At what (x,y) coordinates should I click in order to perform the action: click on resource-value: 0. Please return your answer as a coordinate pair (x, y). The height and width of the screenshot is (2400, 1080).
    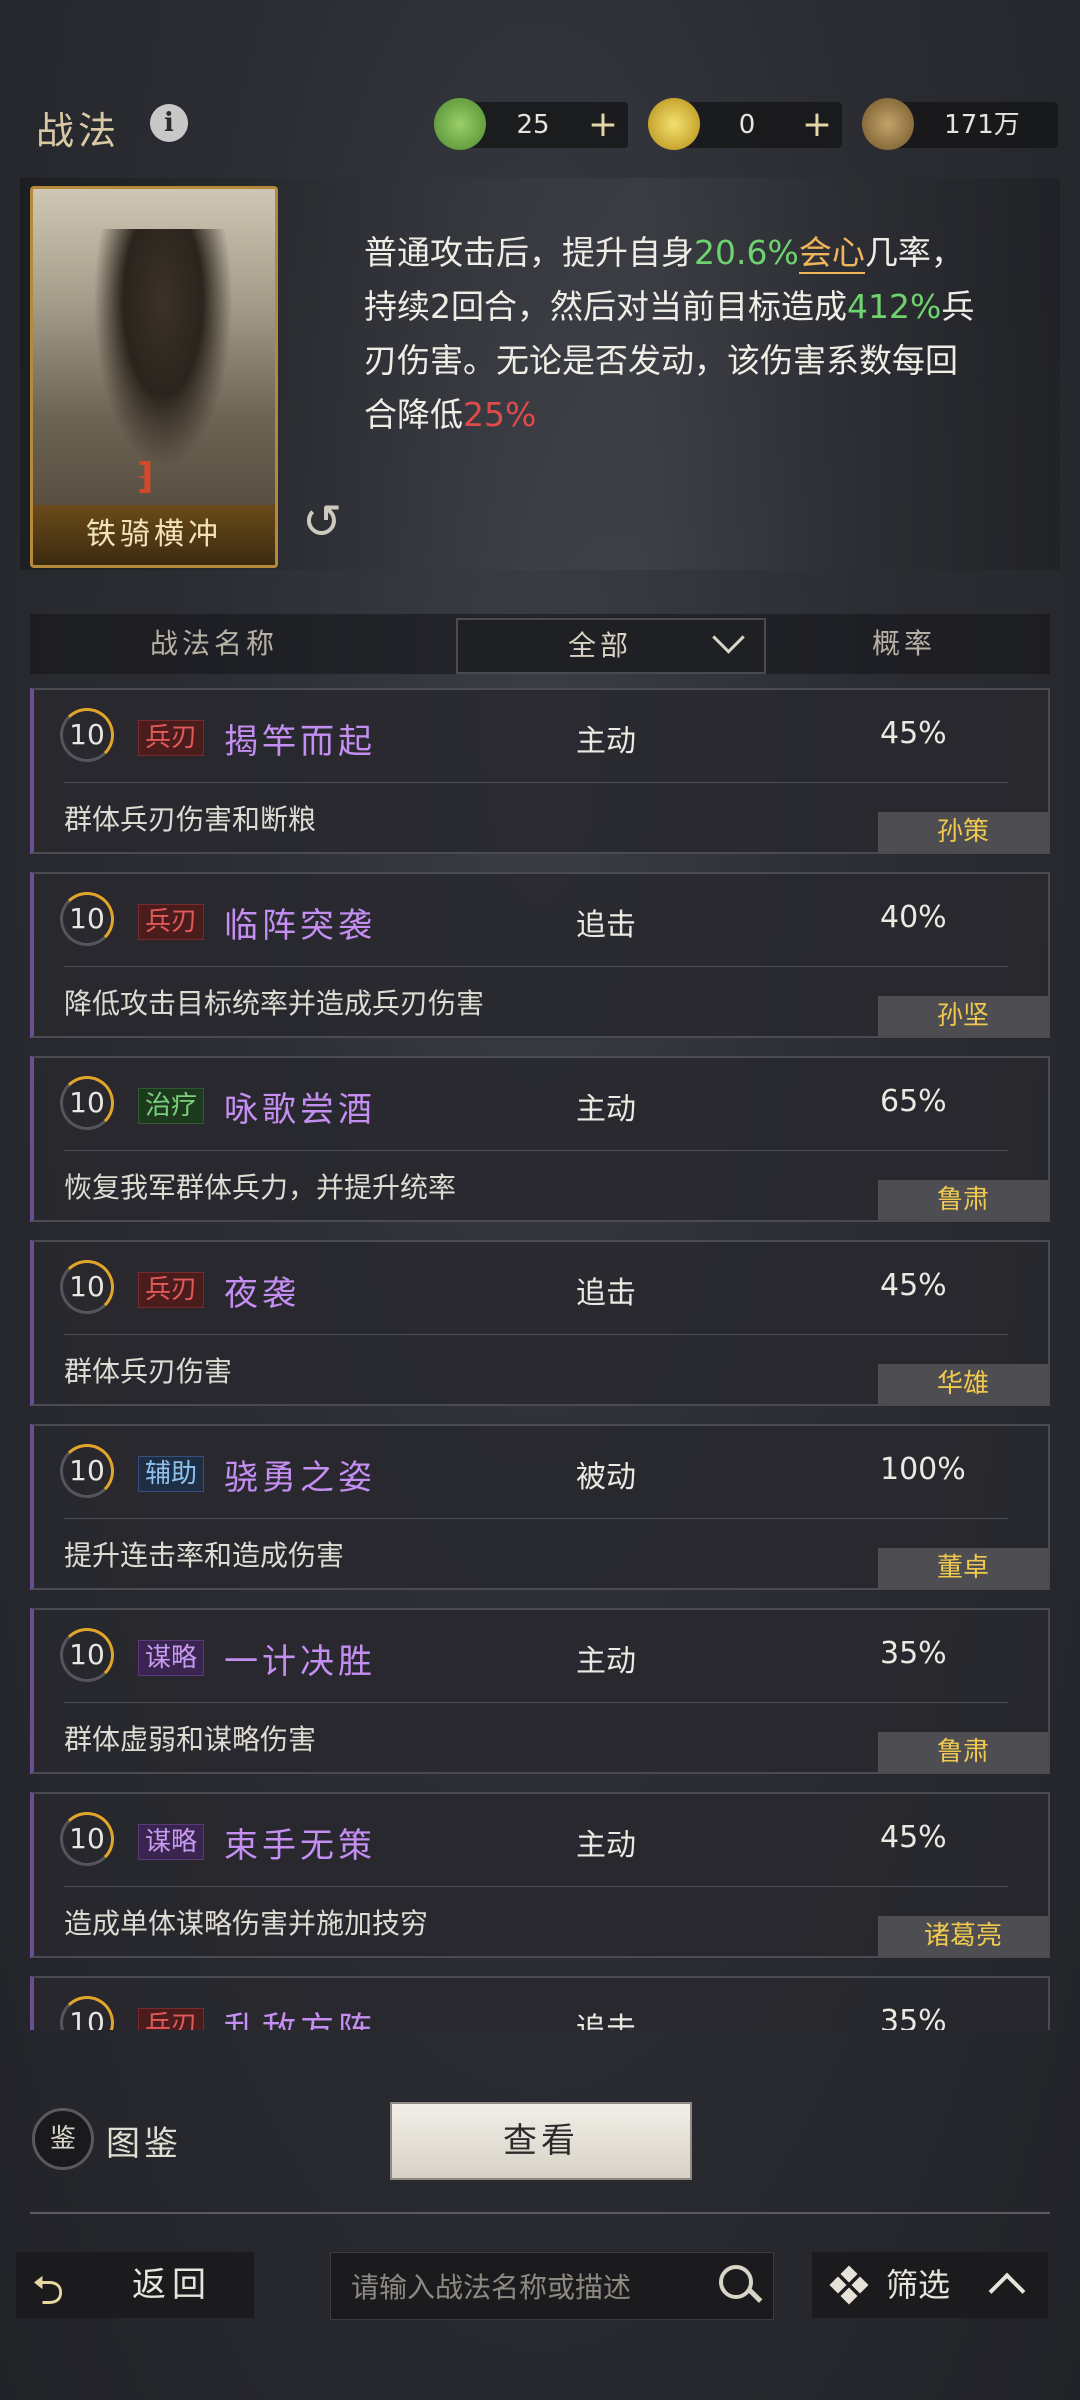
    Looking at the image, I should click on (747, 125).